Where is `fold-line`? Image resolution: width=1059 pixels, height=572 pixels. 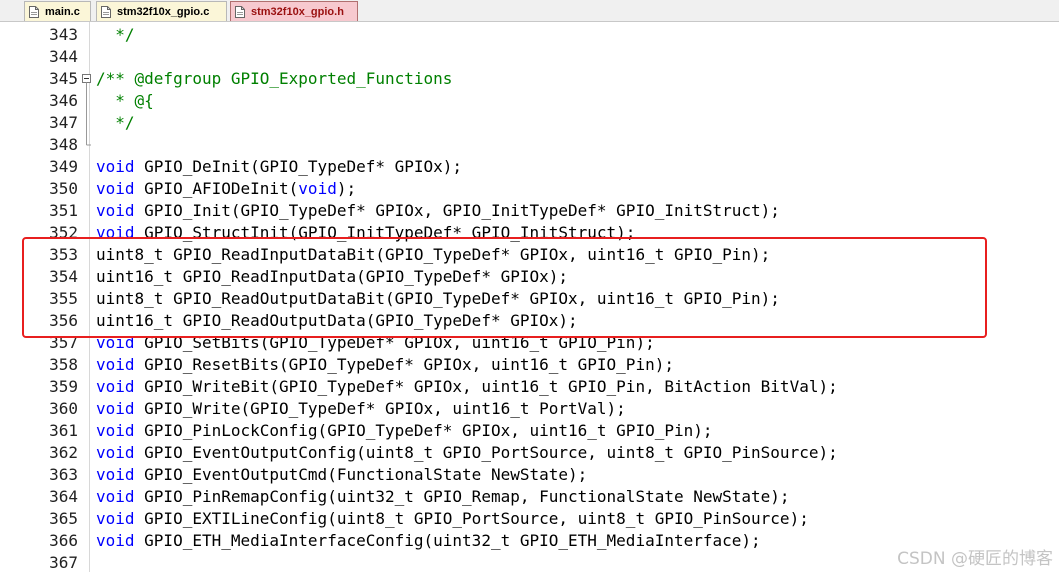 fold-line is located at coordinates (87, 123).